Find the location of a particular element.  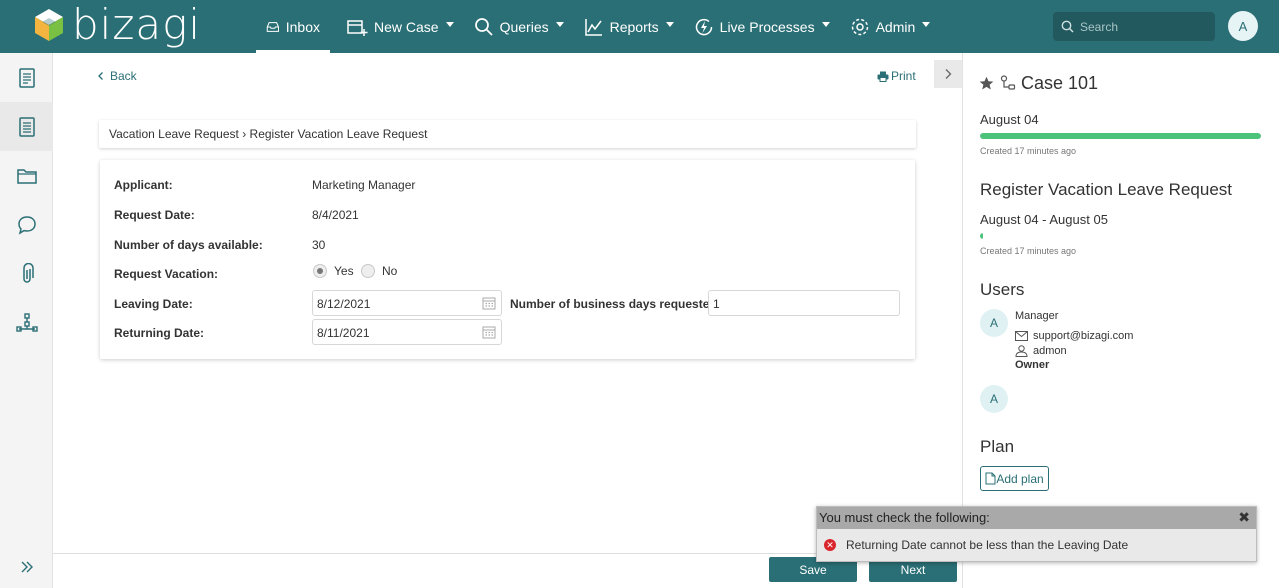

expand-icon is located at coordinates (27, 566).